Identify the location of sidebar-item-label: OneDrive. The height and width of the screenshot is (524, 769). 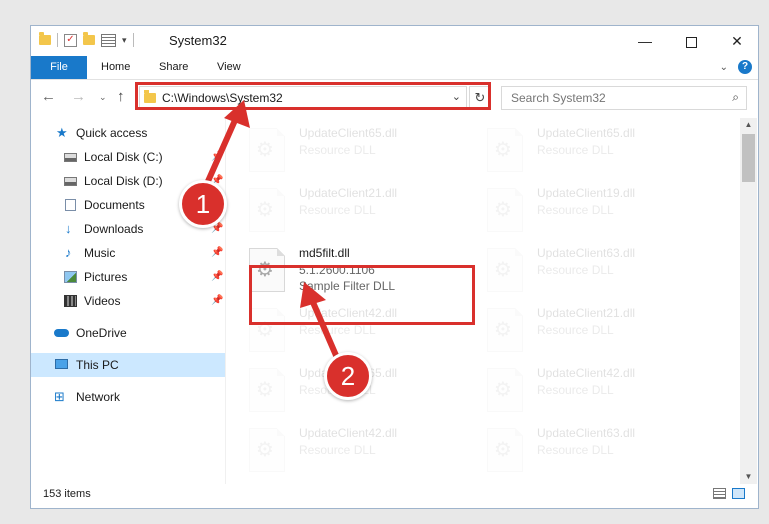
(101, 333).